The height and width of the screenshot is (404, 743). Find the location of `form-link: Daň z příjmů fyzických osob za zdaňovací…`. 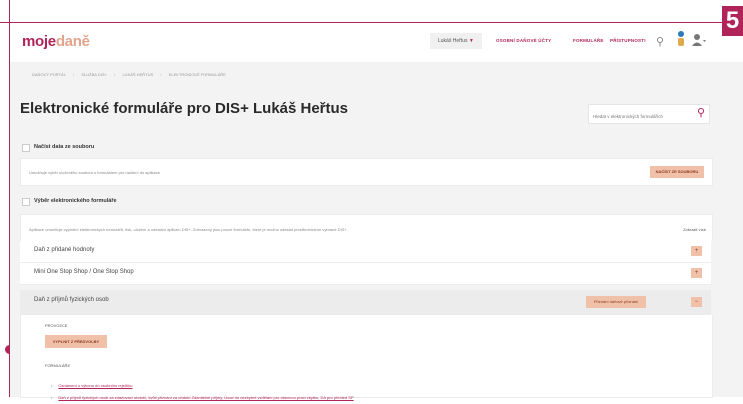

form-link: Daň z příjmů fyzických osob za zdaňovací… is located at coordinates (205, 397).